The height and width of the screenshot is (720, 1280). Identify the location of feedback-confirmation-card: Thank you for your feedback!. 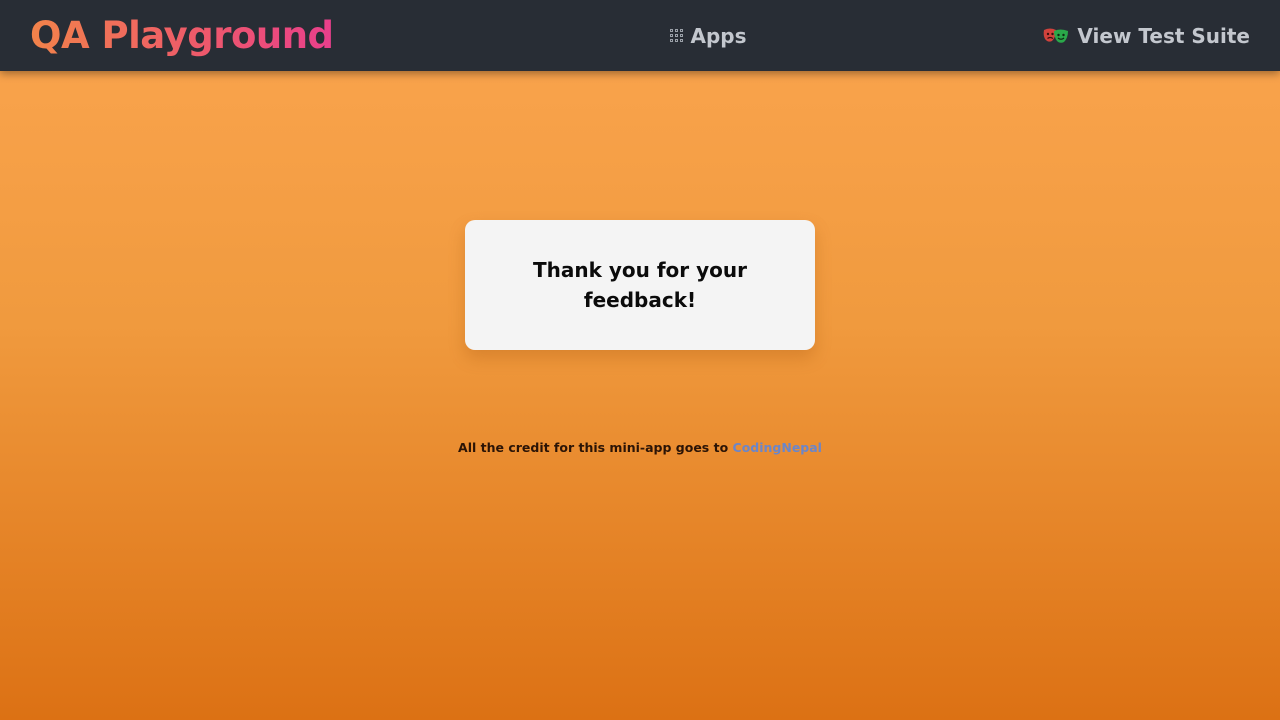
(640, 285).